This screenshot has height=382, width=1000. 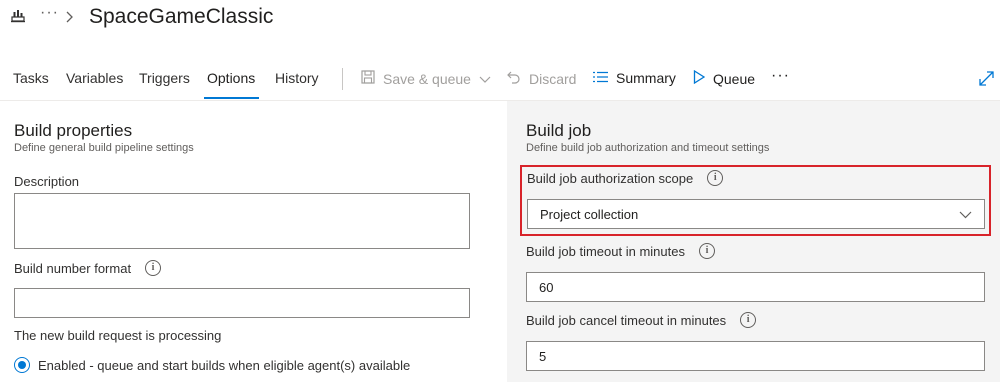 I want to click on toolbar-separator, so click(x=342, y=79).